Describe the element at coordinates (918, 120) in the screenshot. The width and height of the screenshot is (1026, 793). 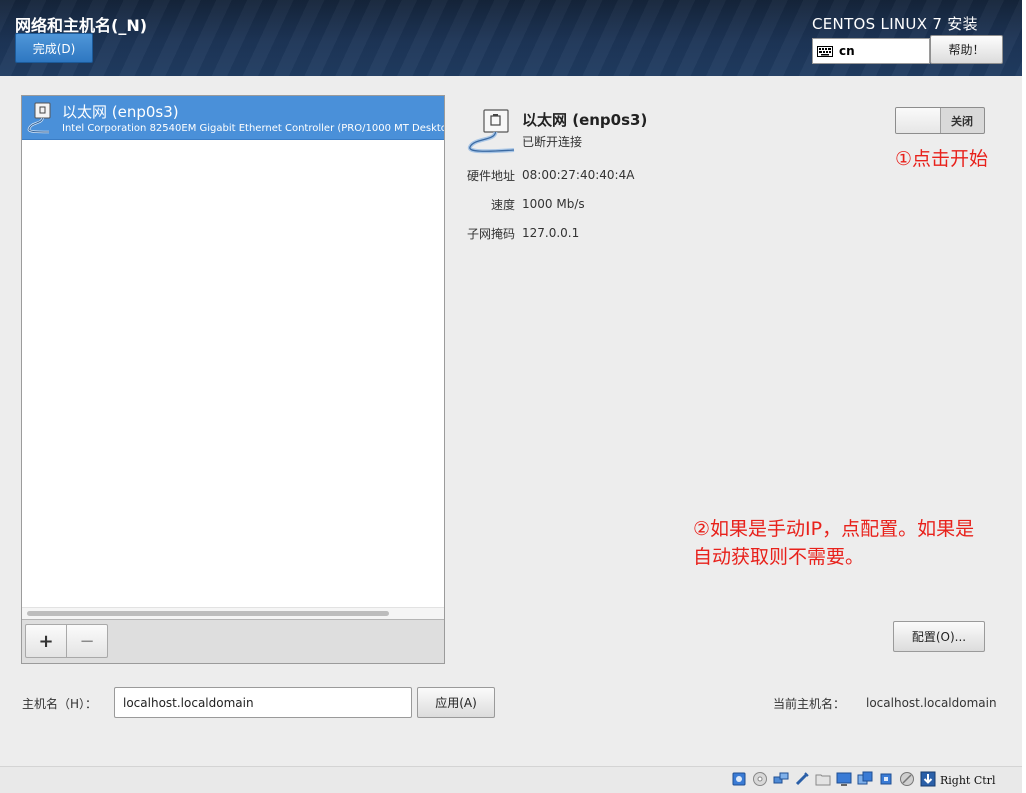
I see `toggle-knob` at that location.